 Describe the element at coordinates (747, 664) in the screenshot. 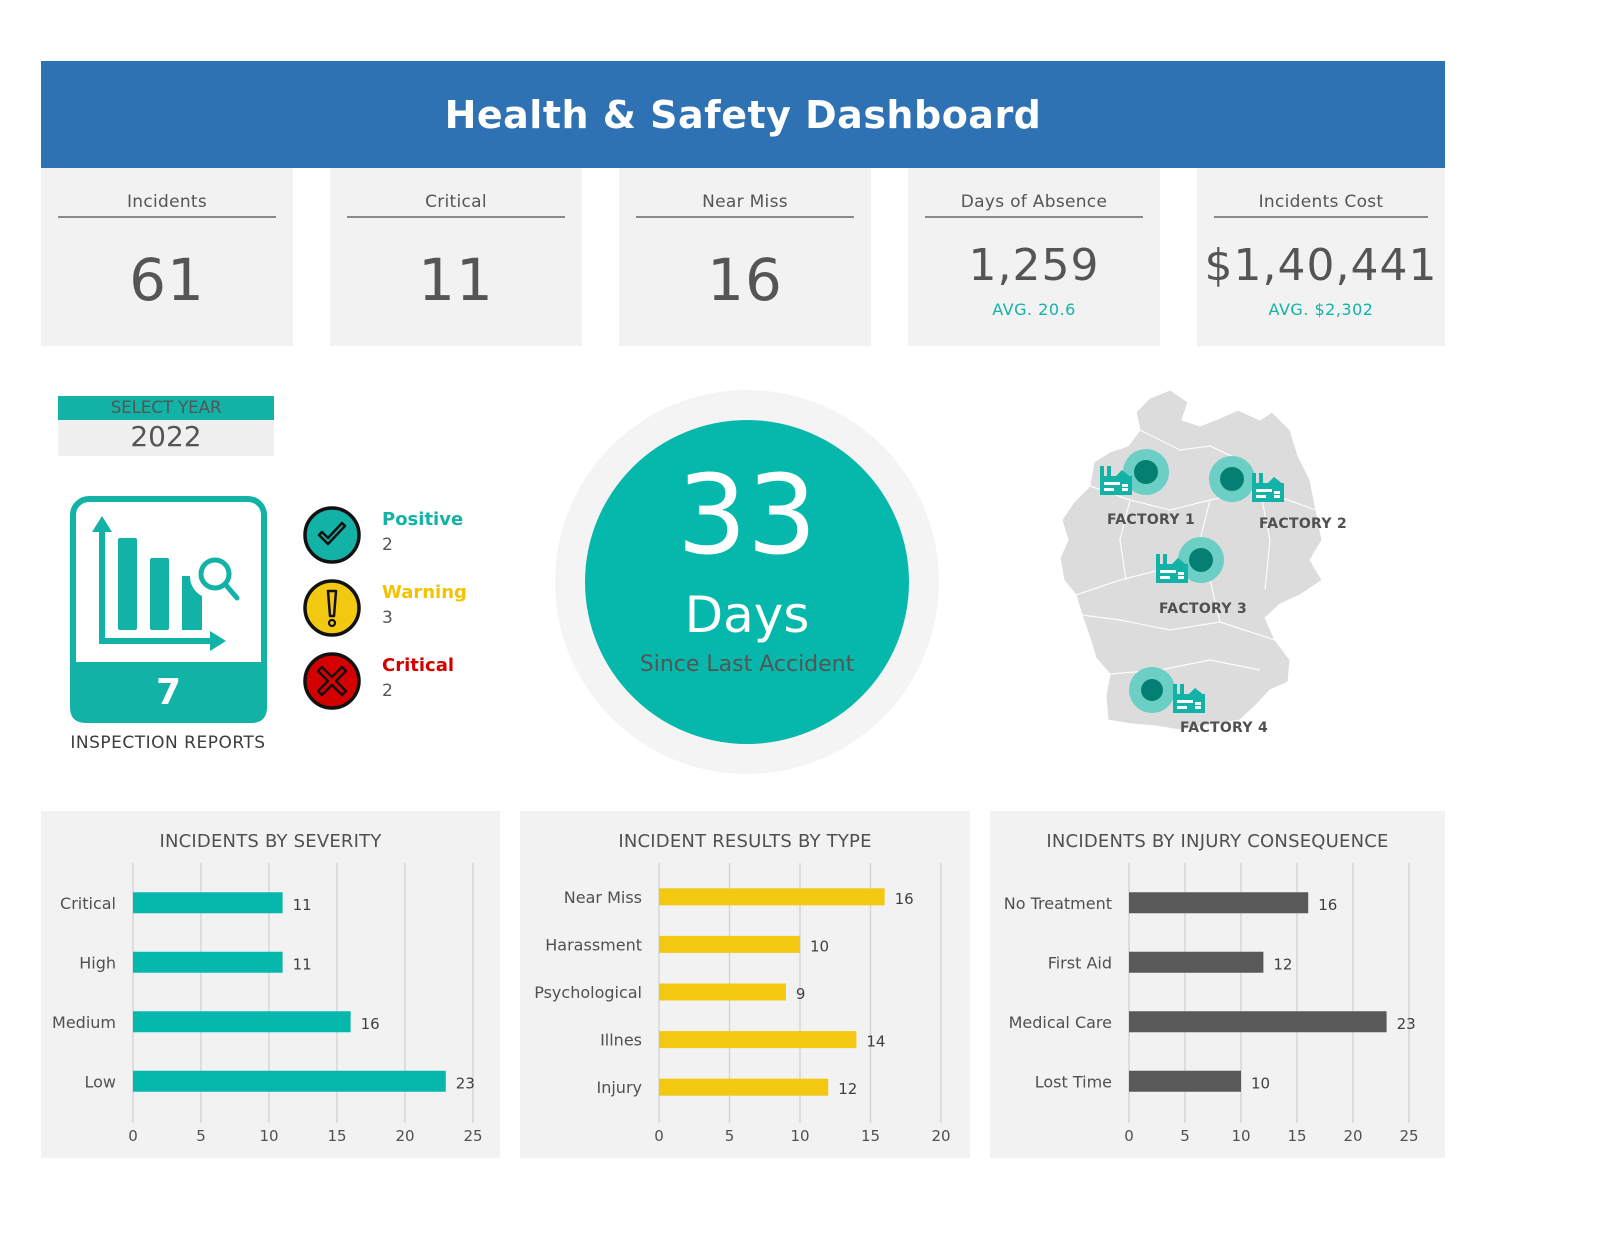

I see `days-since-caption: Since Last Accident` at that location.